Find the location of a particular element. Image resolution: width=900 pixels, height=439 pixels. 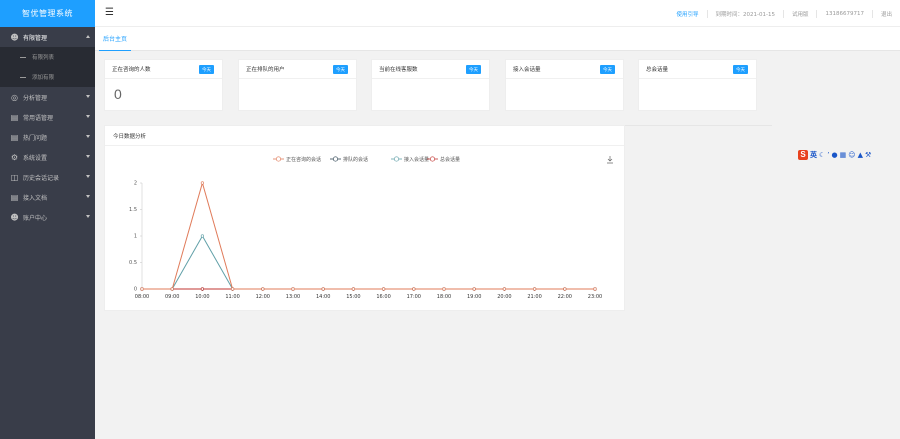

stat-card: 总会话量 今天 is located at coordinates (697, 85).